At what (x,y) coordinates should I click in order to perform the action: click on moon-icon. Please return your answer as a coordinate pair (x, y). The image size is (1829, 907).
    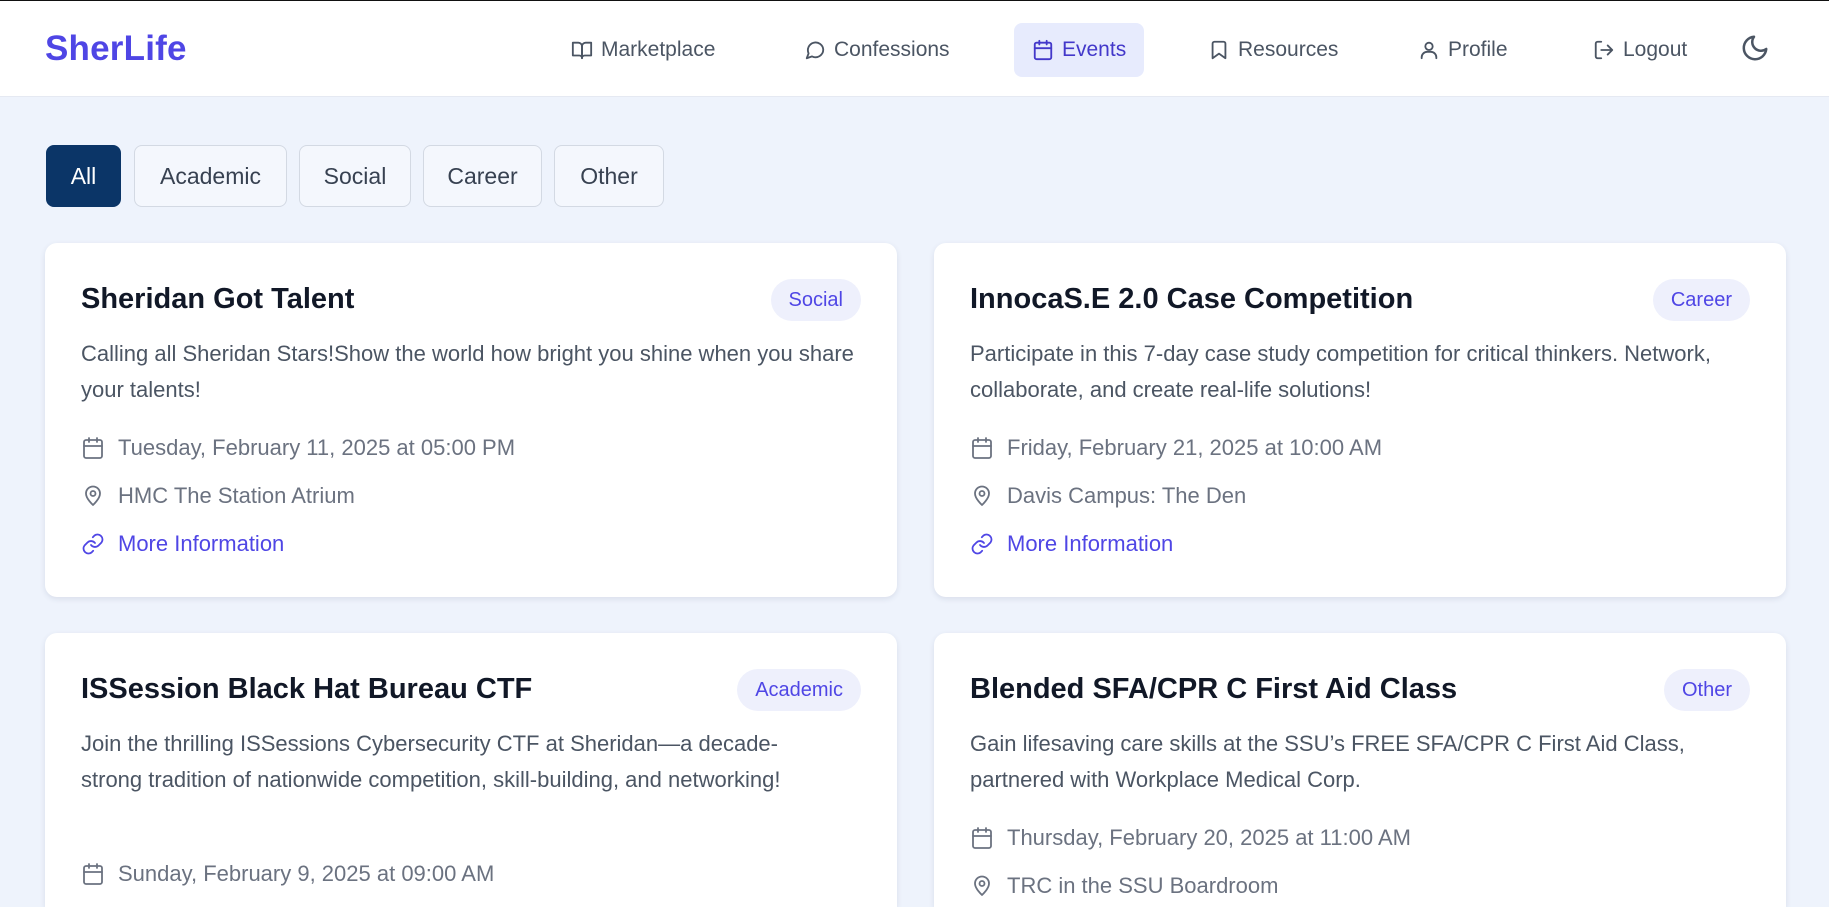
    Looking at the image, I should click on (1755, 48).